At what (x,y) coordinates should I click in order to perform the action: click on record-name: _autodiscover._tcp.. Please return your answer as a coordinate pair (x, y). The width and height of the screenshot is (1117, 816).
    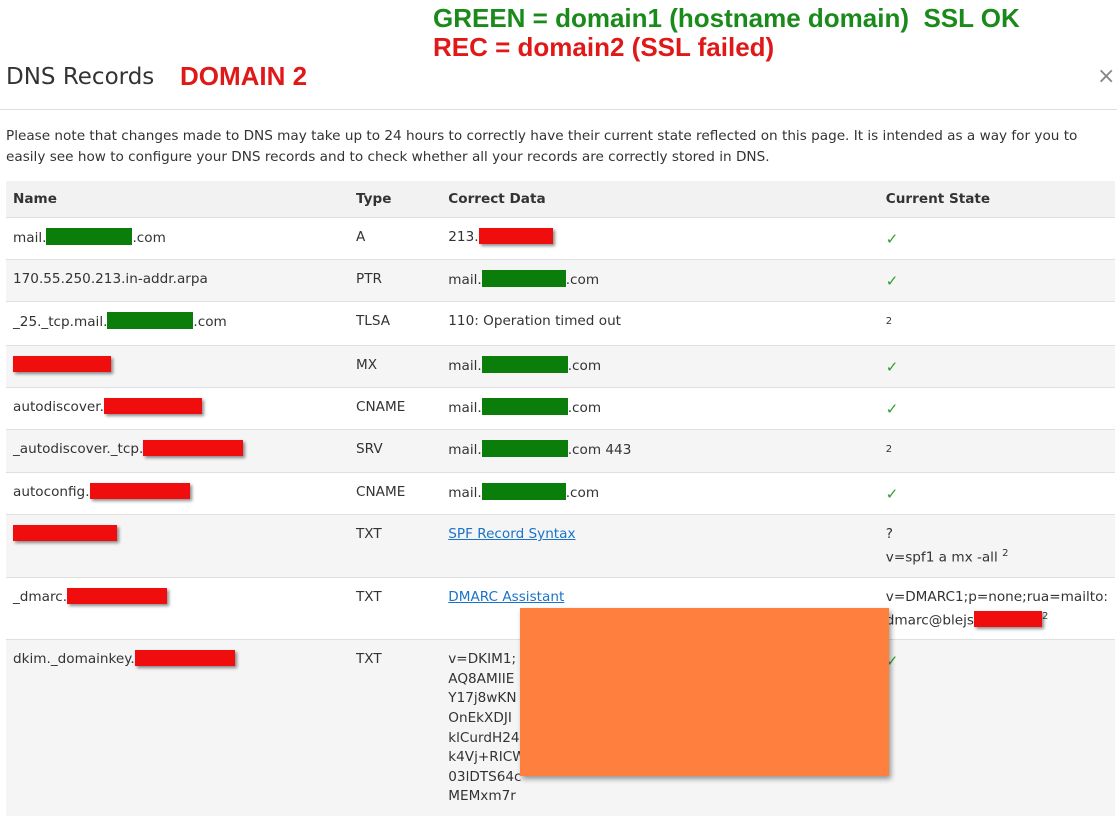
    Looking at the image, I should click on (177, 450).